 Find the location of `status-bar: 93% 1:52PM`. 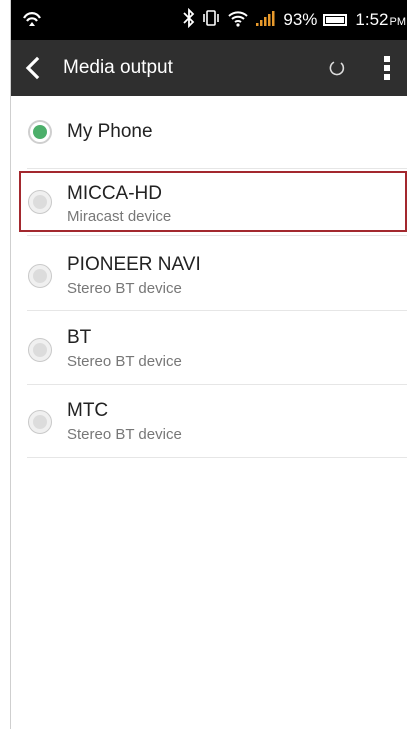

status-bar: 93% 1:52PM is located at coordinates (209, 20).